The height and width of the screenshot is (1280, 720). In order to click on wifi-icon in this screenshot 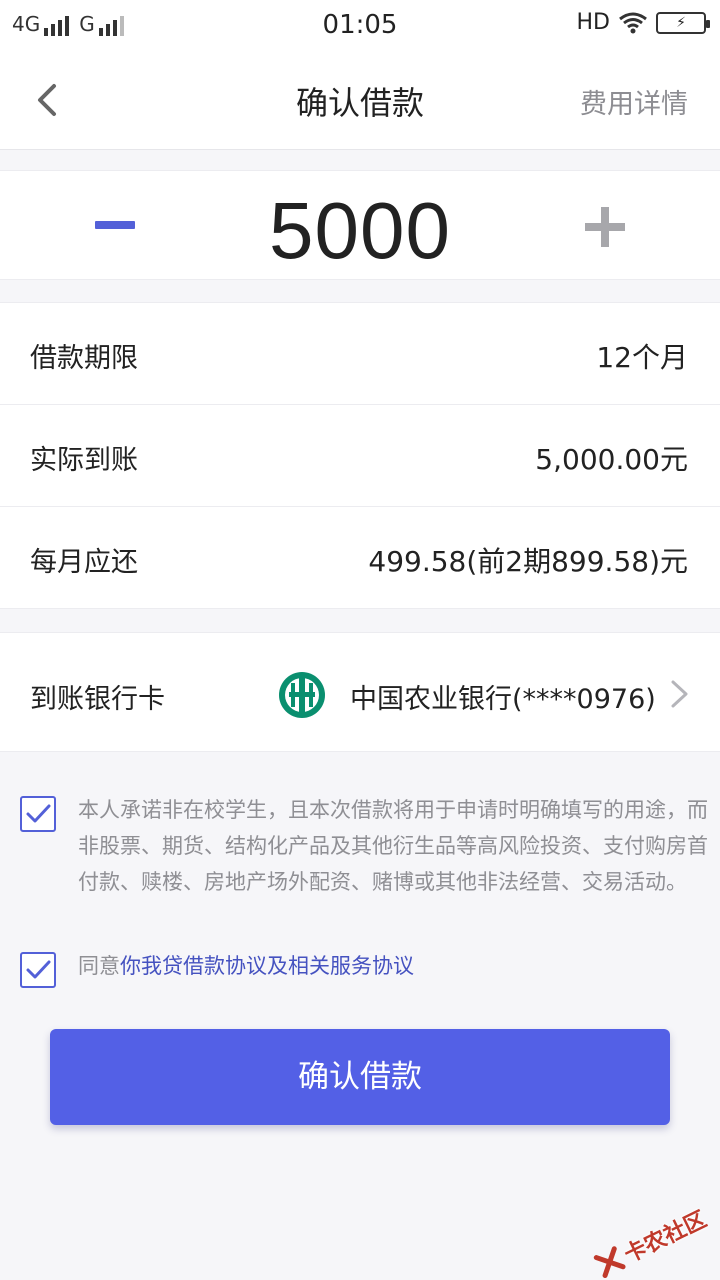, I will do `click(633, 22)`.